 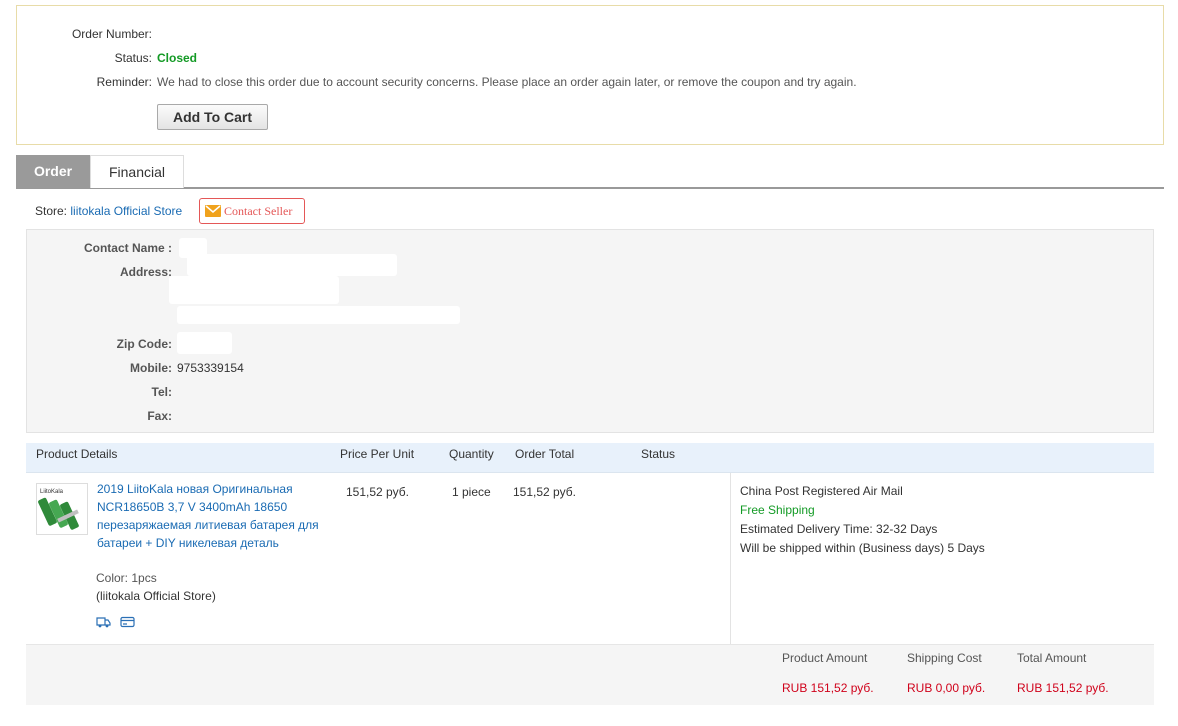 I want to click on total-amount-value: RUB 151,52 руб., so click(x=1063, y=688).